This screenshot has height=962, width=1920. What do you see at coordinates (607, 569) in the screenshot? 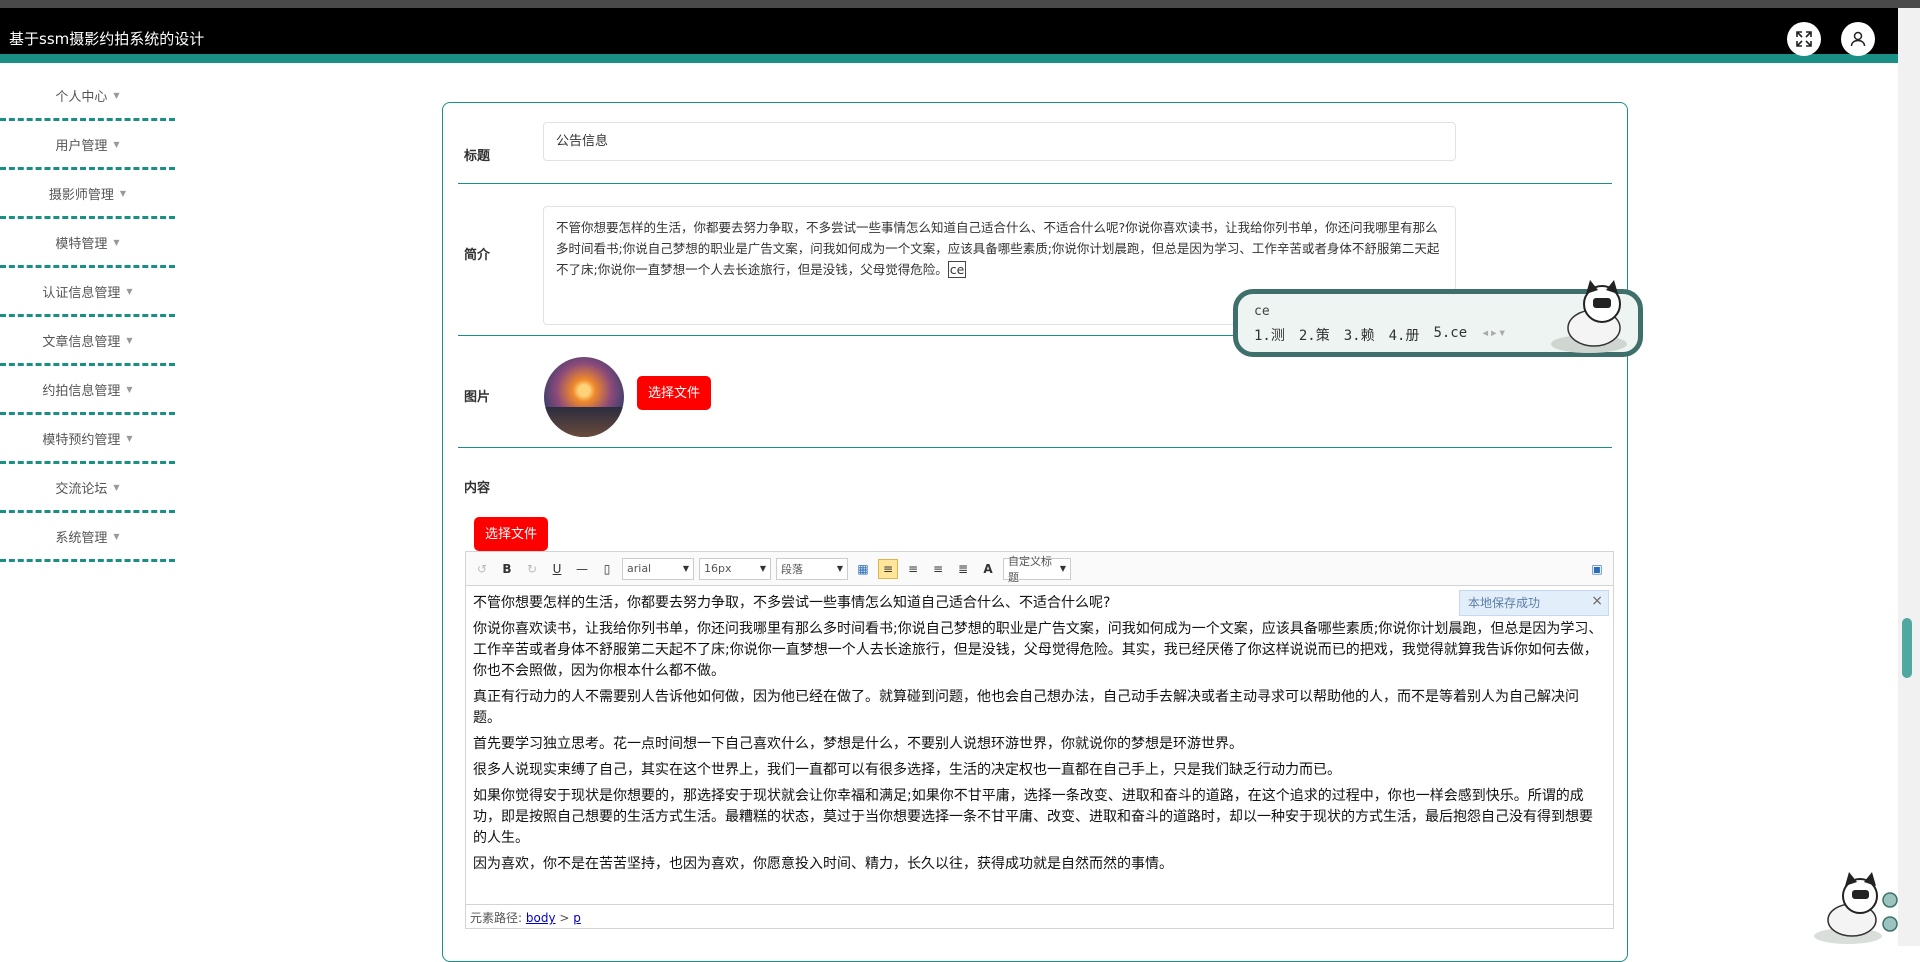
I see `page-icon: ▯` at bounding box center [607, 569].